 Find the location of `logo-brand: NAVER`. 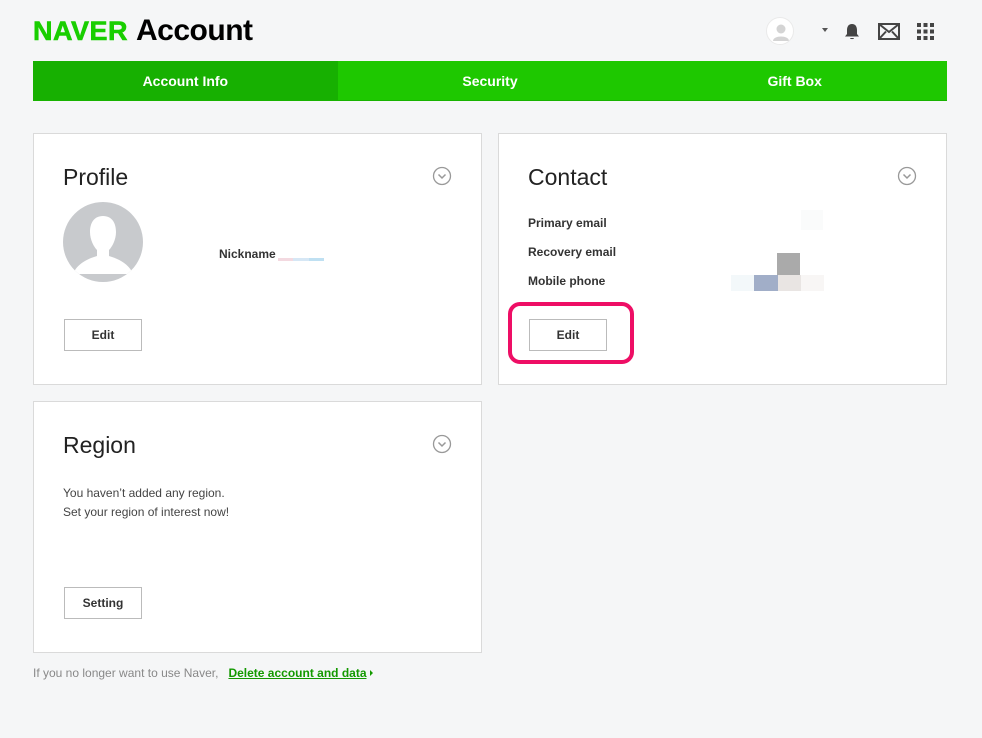

logo-brand: NAVER is located at coordinates (81, 31).